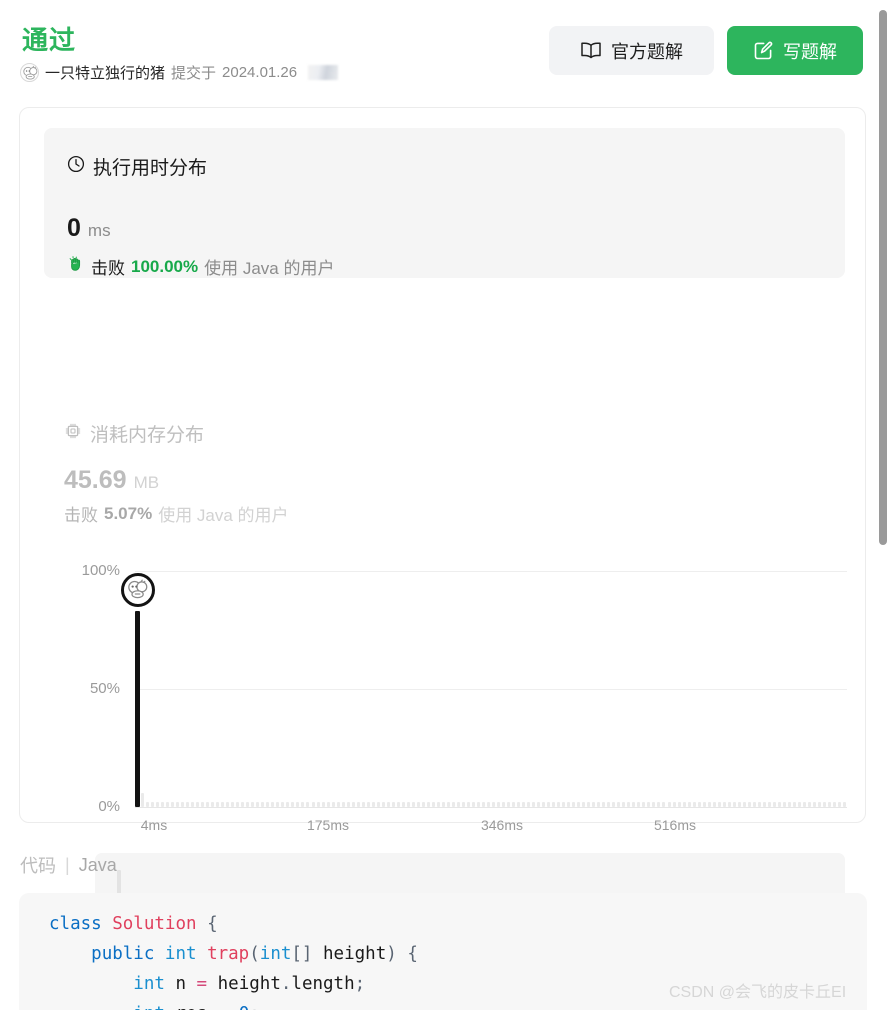 The image size is (890, 1010). I want to click on user-position-marker, so click(137, 590).